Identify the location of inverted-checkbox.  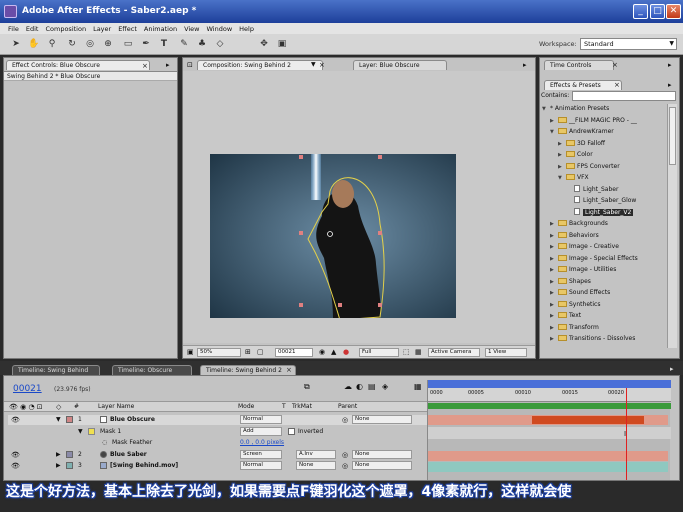
(291, 431).